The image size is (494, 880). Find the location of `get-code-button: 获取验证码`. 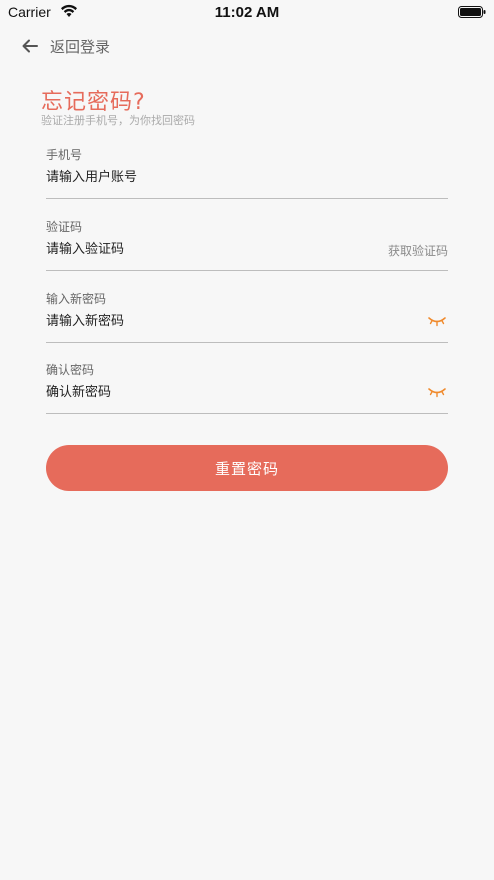

get-code-button: 获取验证码 is located at coordinates (418, 250).